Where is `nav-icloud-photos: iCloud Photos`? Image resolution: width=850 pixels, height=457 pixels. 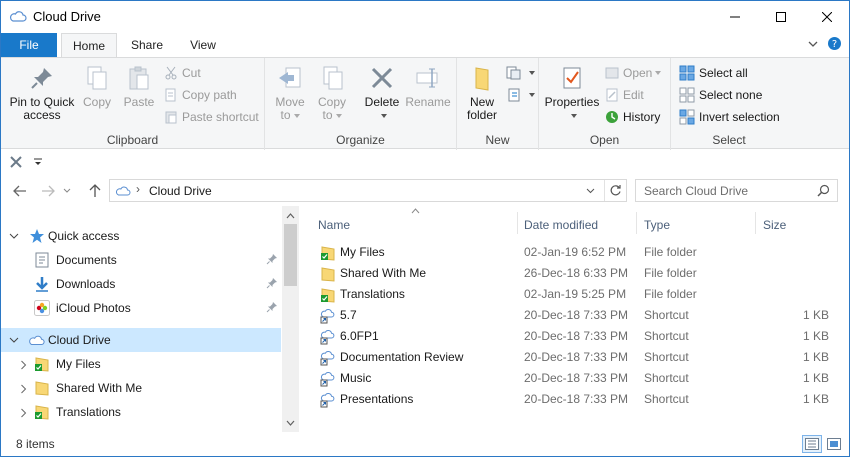 nav-icloud-photos: iCloud Photos is located at coordinates (141, 308).